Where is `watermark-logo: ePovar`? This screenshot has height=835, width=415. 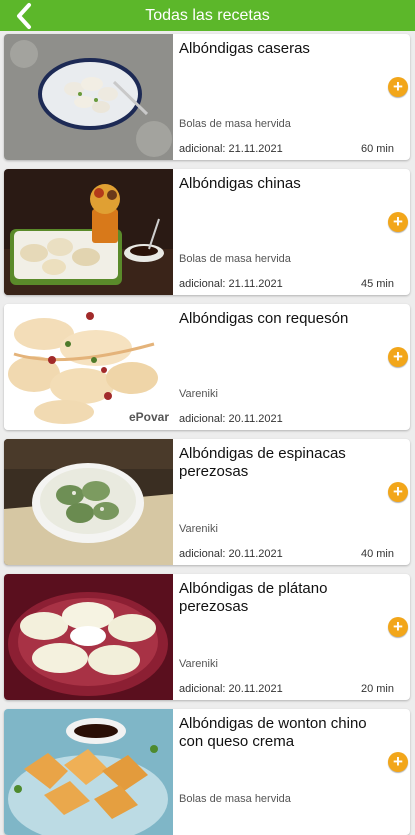
watermark-logo: ePovar is located at coordinates (148, 417).